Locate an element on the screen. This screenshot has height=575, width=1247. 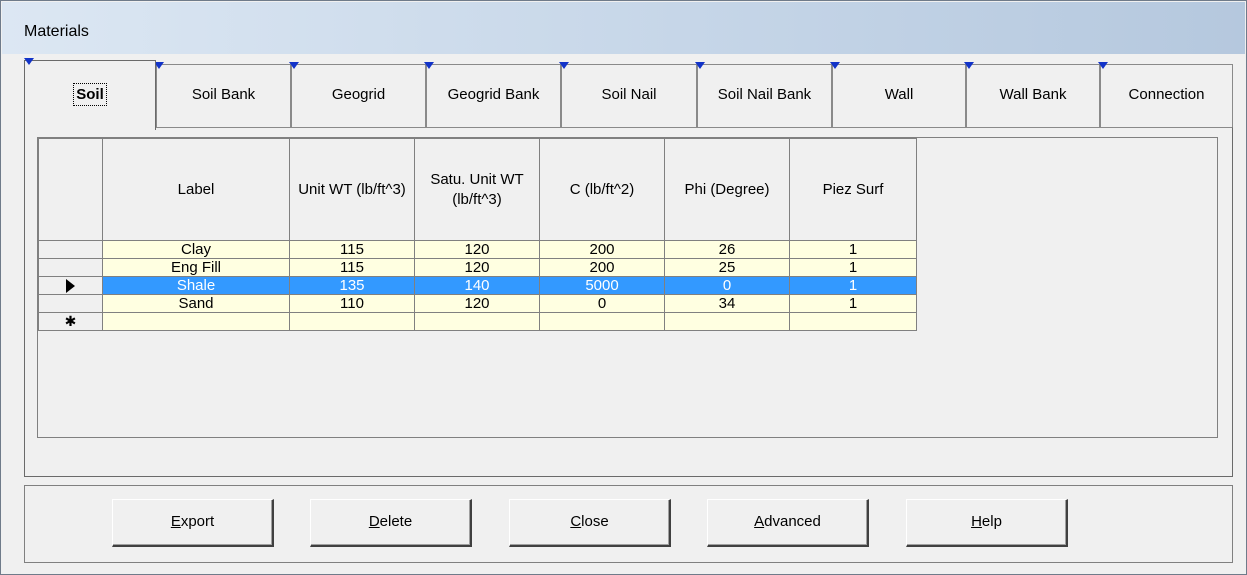
button-label: xport is located at coordinates (197, 521).